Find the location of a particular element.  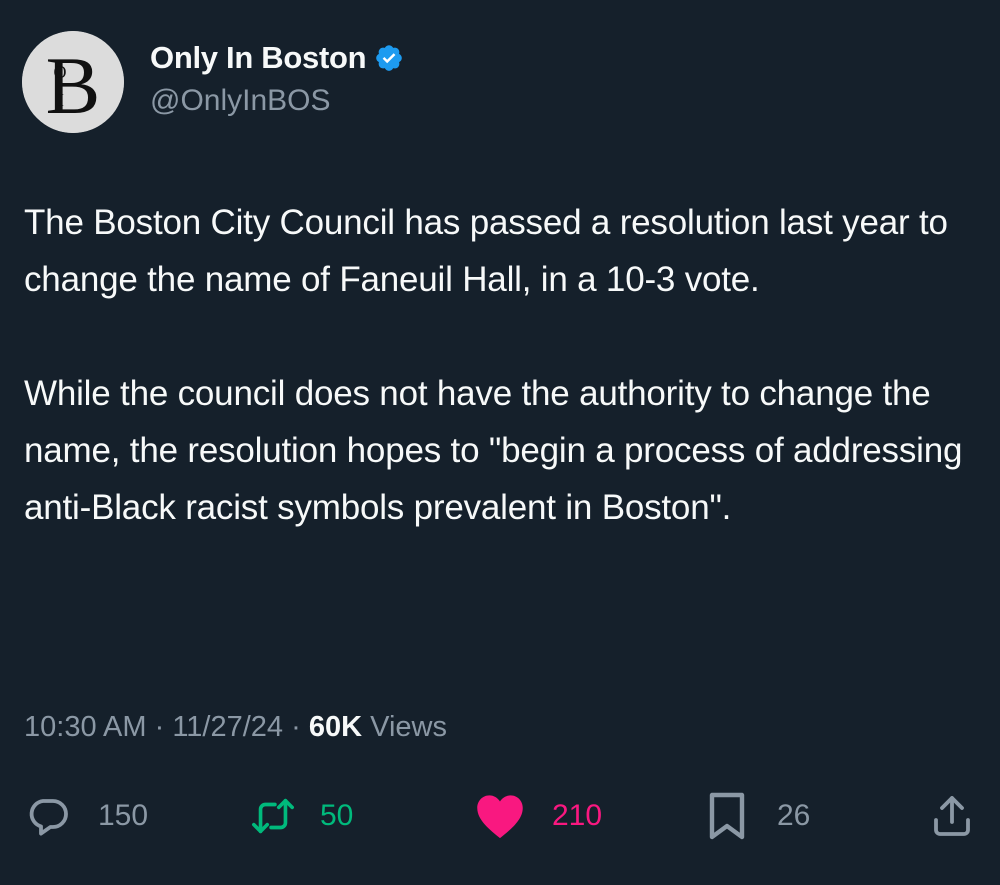

heart-icon is located at coordinates (500, 817).